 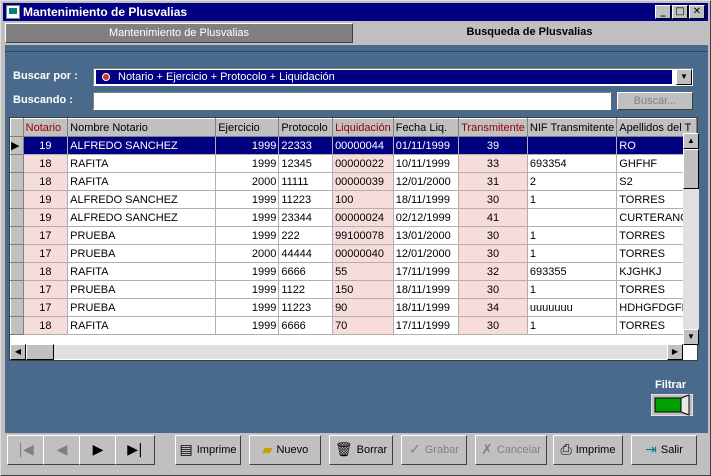 I want to click on table-cell: 12/01/2000, so click(x=426, y=181).